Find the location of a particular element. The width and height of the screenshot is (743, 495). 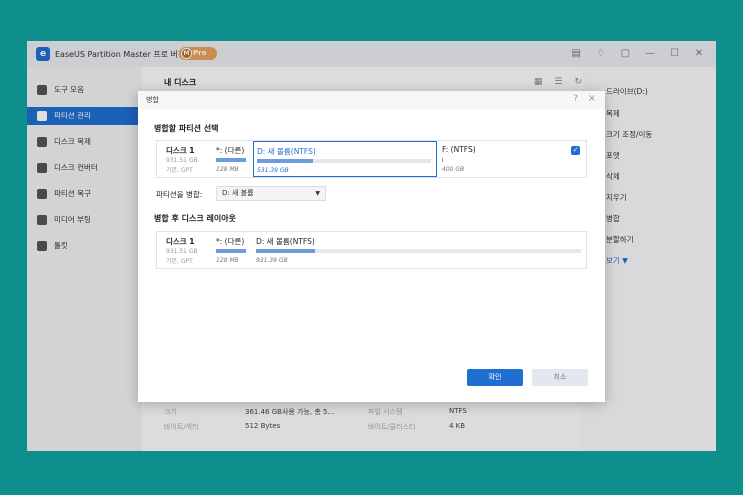

partition-d-new-volume: D: 새 볼륨(NTFS) 531.39 GB is located at coordinates (345, 159).